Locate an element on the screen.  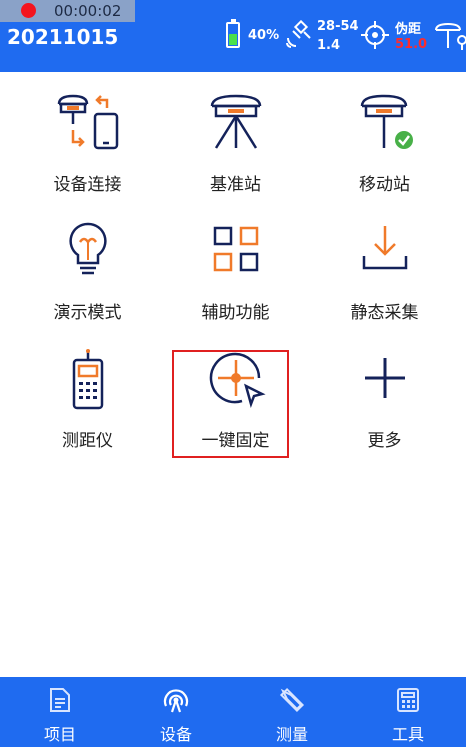
nav-item-tools: 工具 is located at coordinates (408, 712).